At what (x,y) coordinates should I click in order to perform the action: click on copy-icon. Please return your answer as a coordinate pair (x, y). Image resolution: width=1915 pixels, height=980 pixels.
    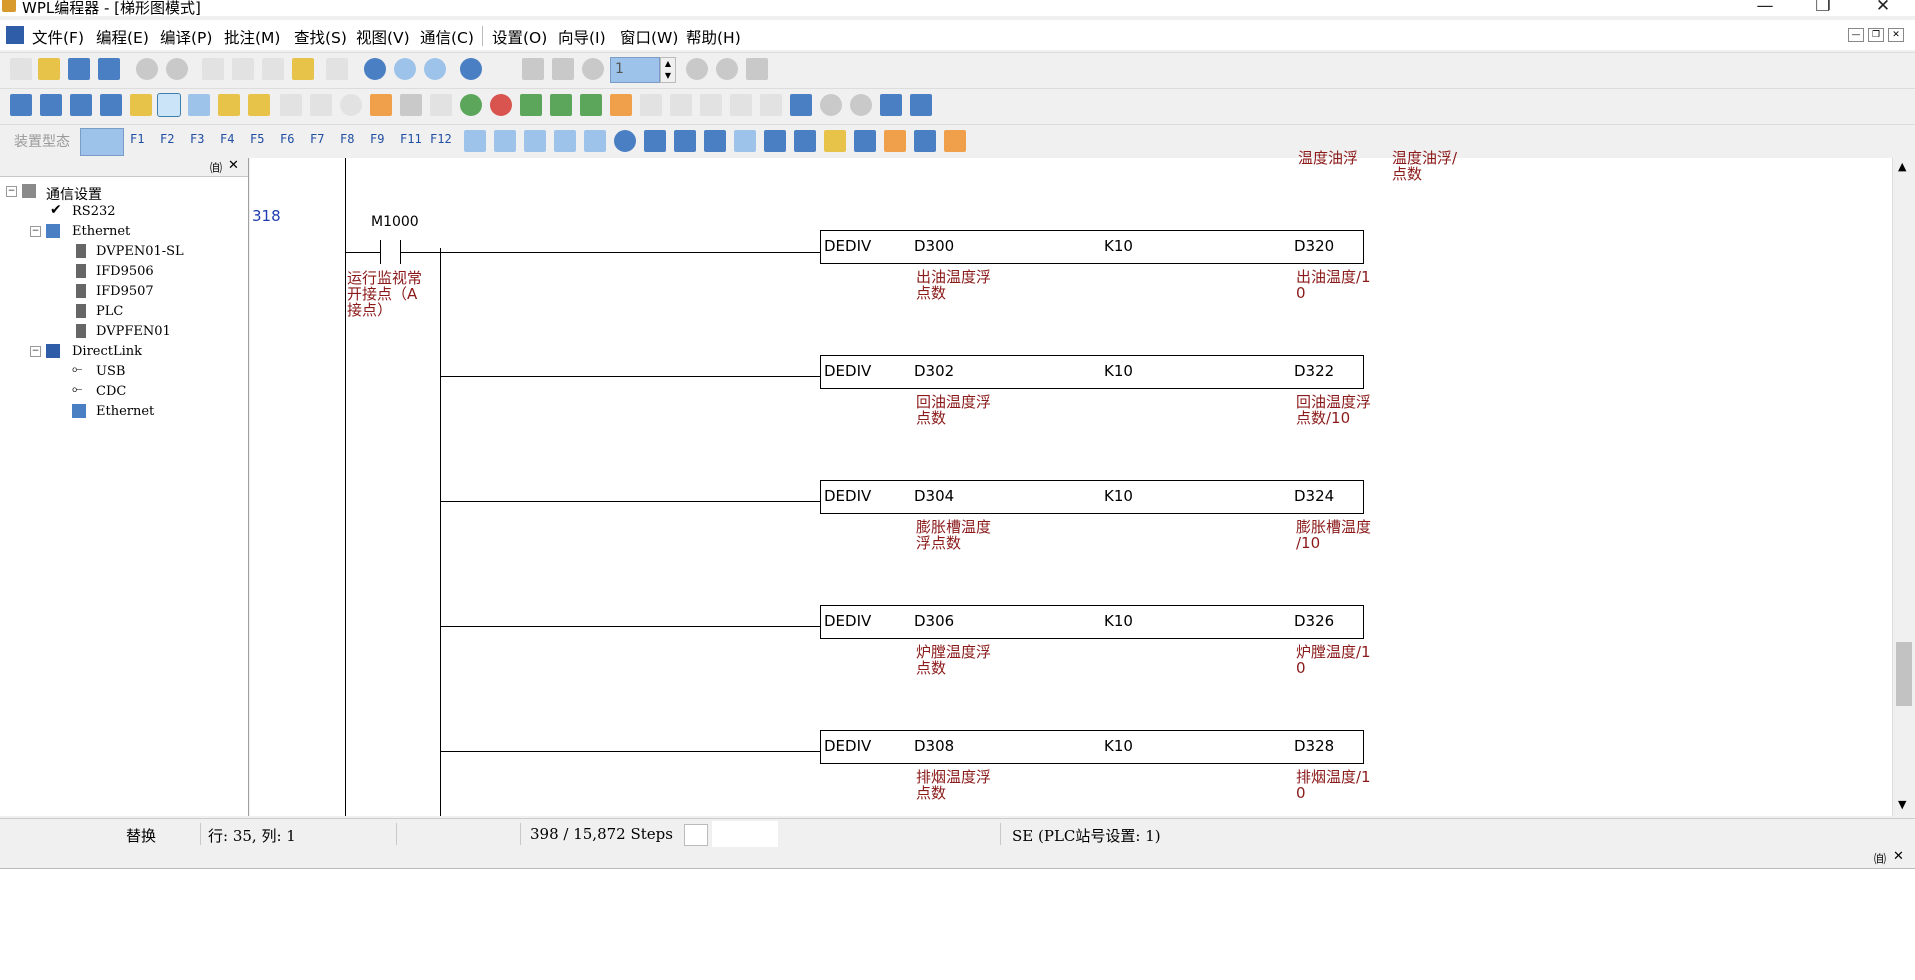
    Looking at the image, I should click on (243, 69).